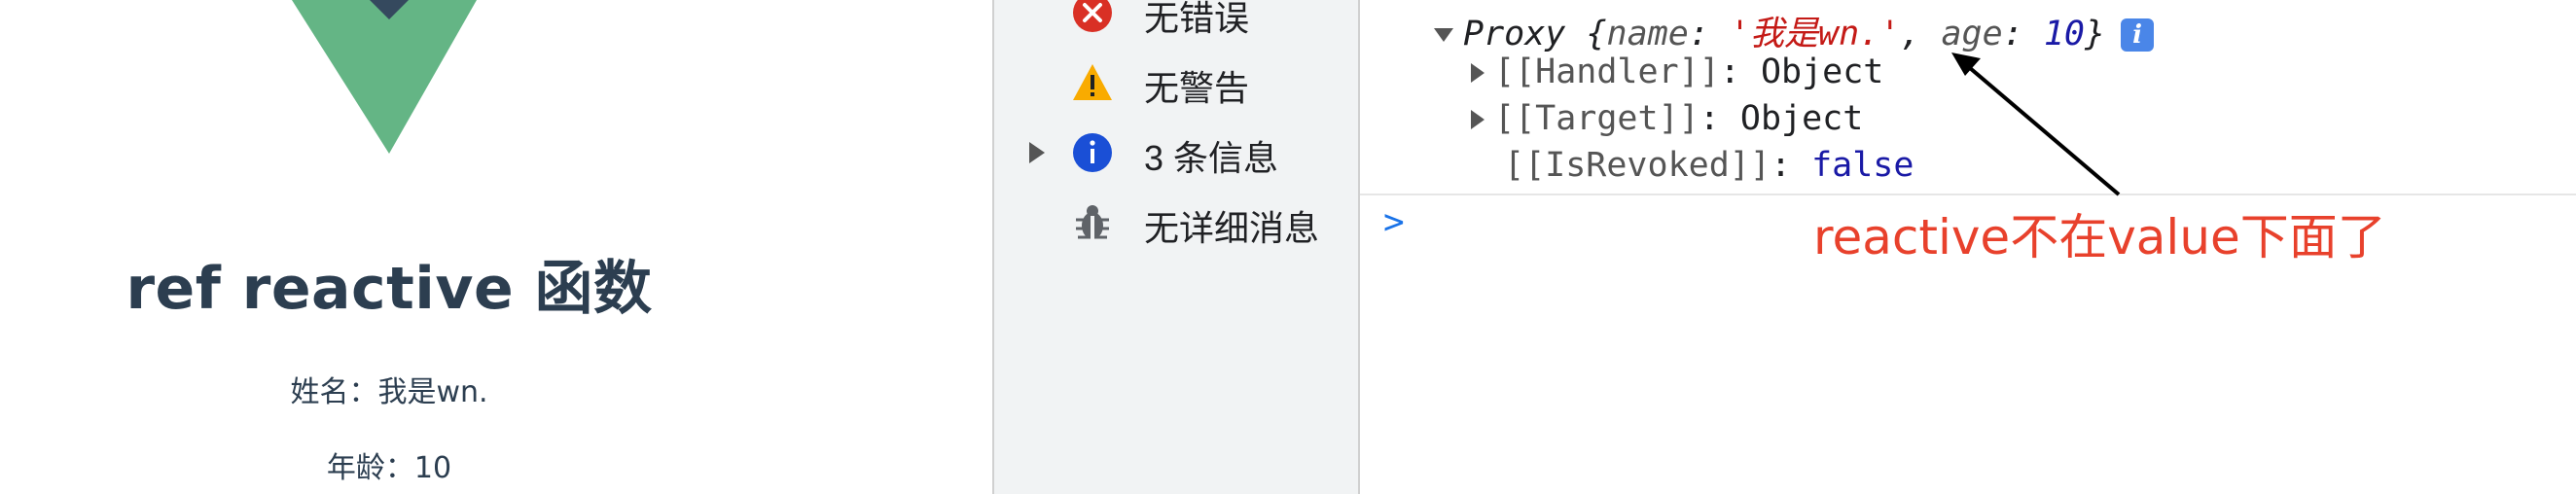  I want to click on prop-value-age: 10, so click(2064, 34).